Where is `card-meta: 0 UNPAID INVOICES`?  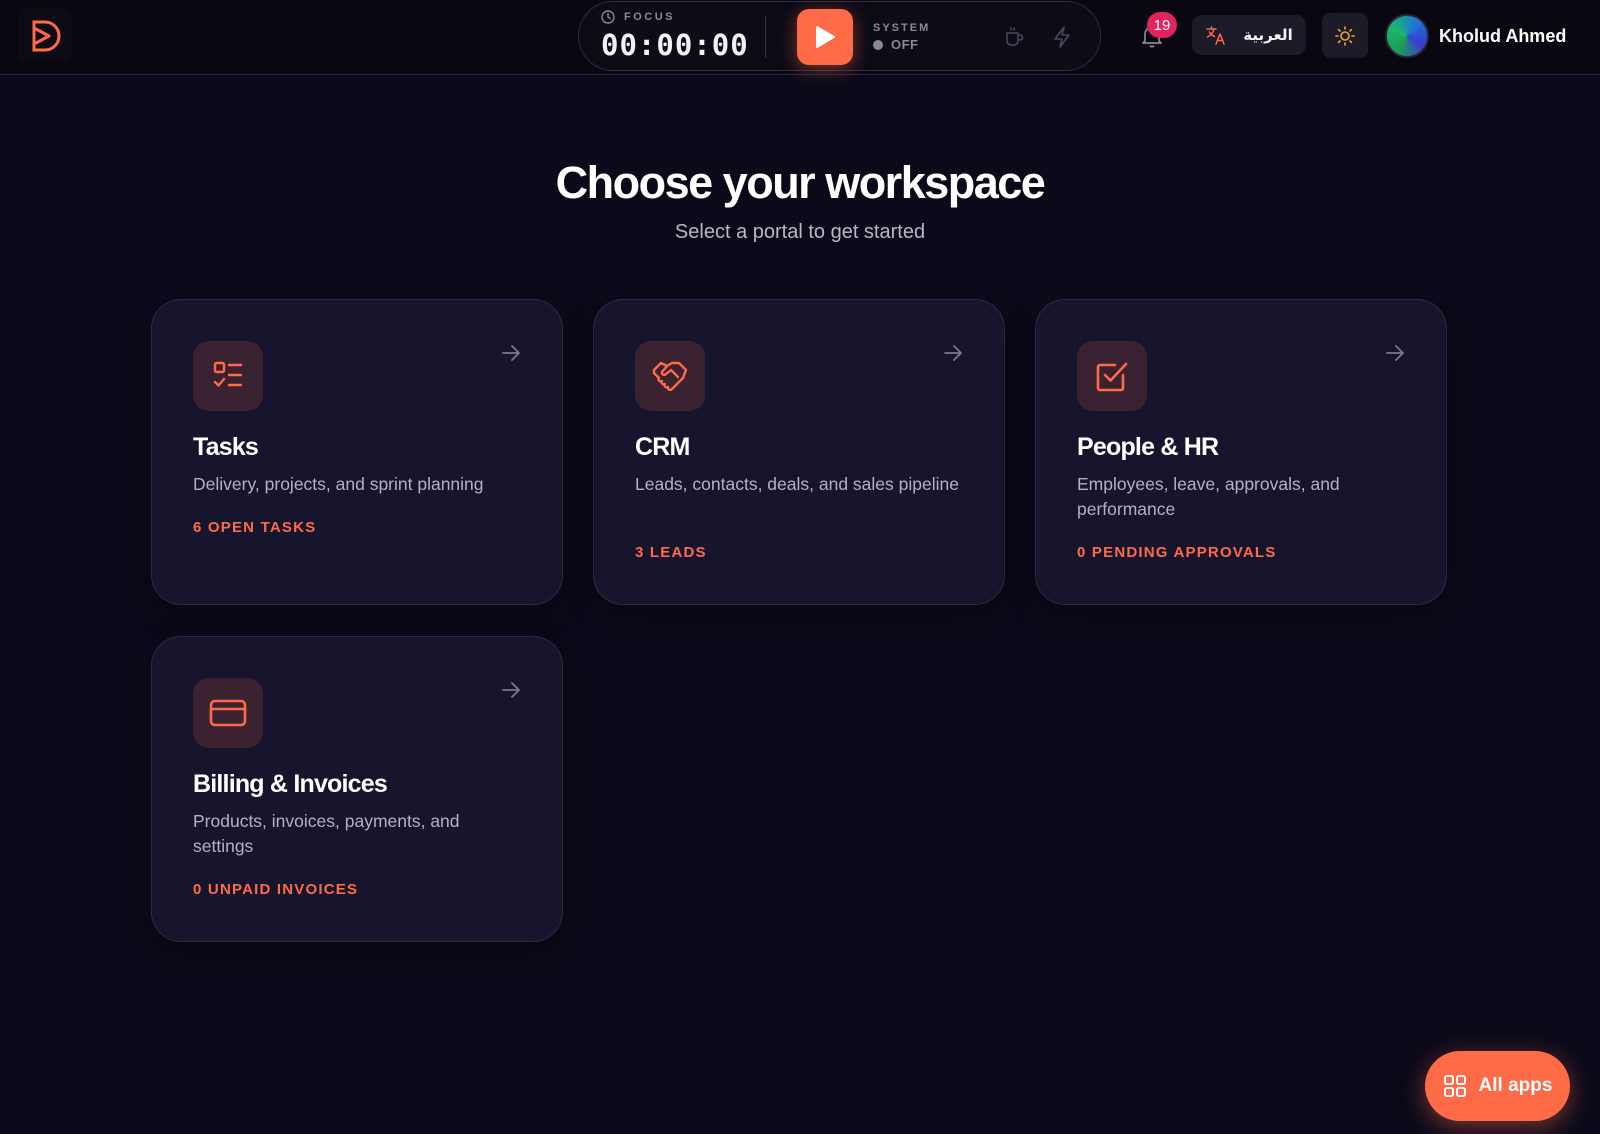 card-meta: 0 UNPAID INVOICES is located at coordinates (276, 889).